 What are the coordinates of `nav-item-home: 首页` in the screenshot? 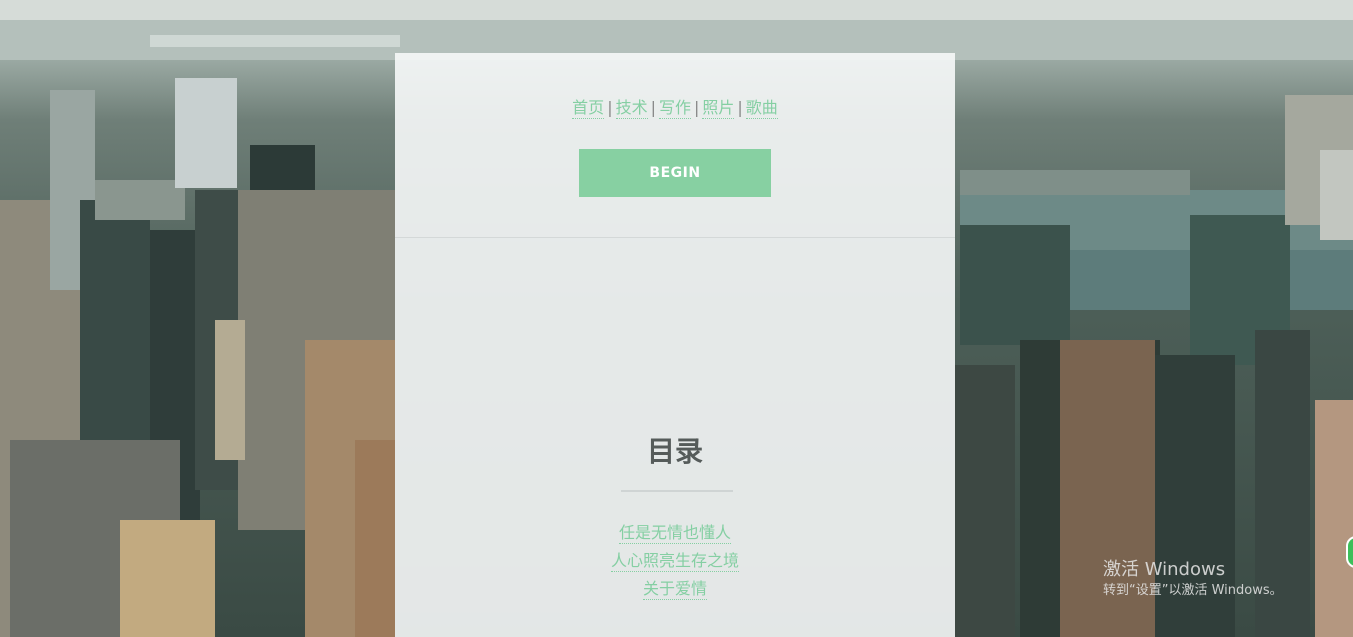 It's located at (588, 108).